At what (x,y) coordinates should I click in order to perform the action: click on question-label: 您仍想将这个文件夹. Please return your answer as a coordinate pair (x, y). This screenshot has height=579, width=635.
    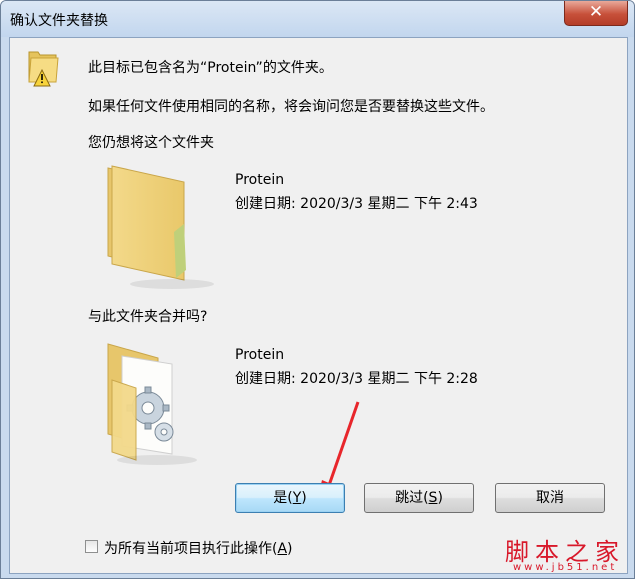
    Looking at the image, I should click on (151, 143).